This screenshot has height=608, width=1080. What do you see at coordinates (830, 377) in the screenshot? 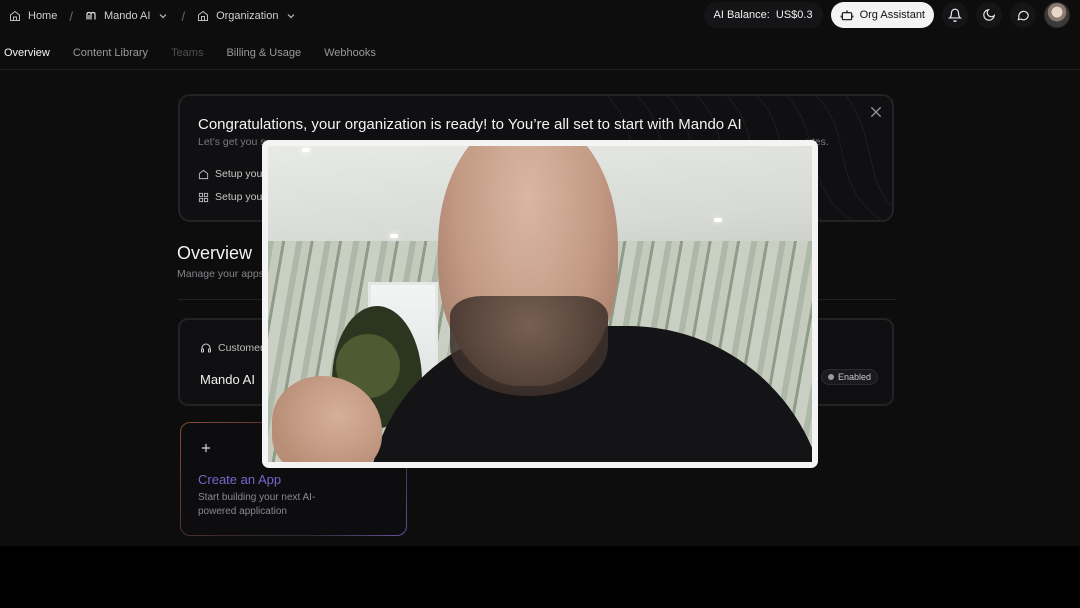
I see `status-dot` at bounding box center [830, 377].